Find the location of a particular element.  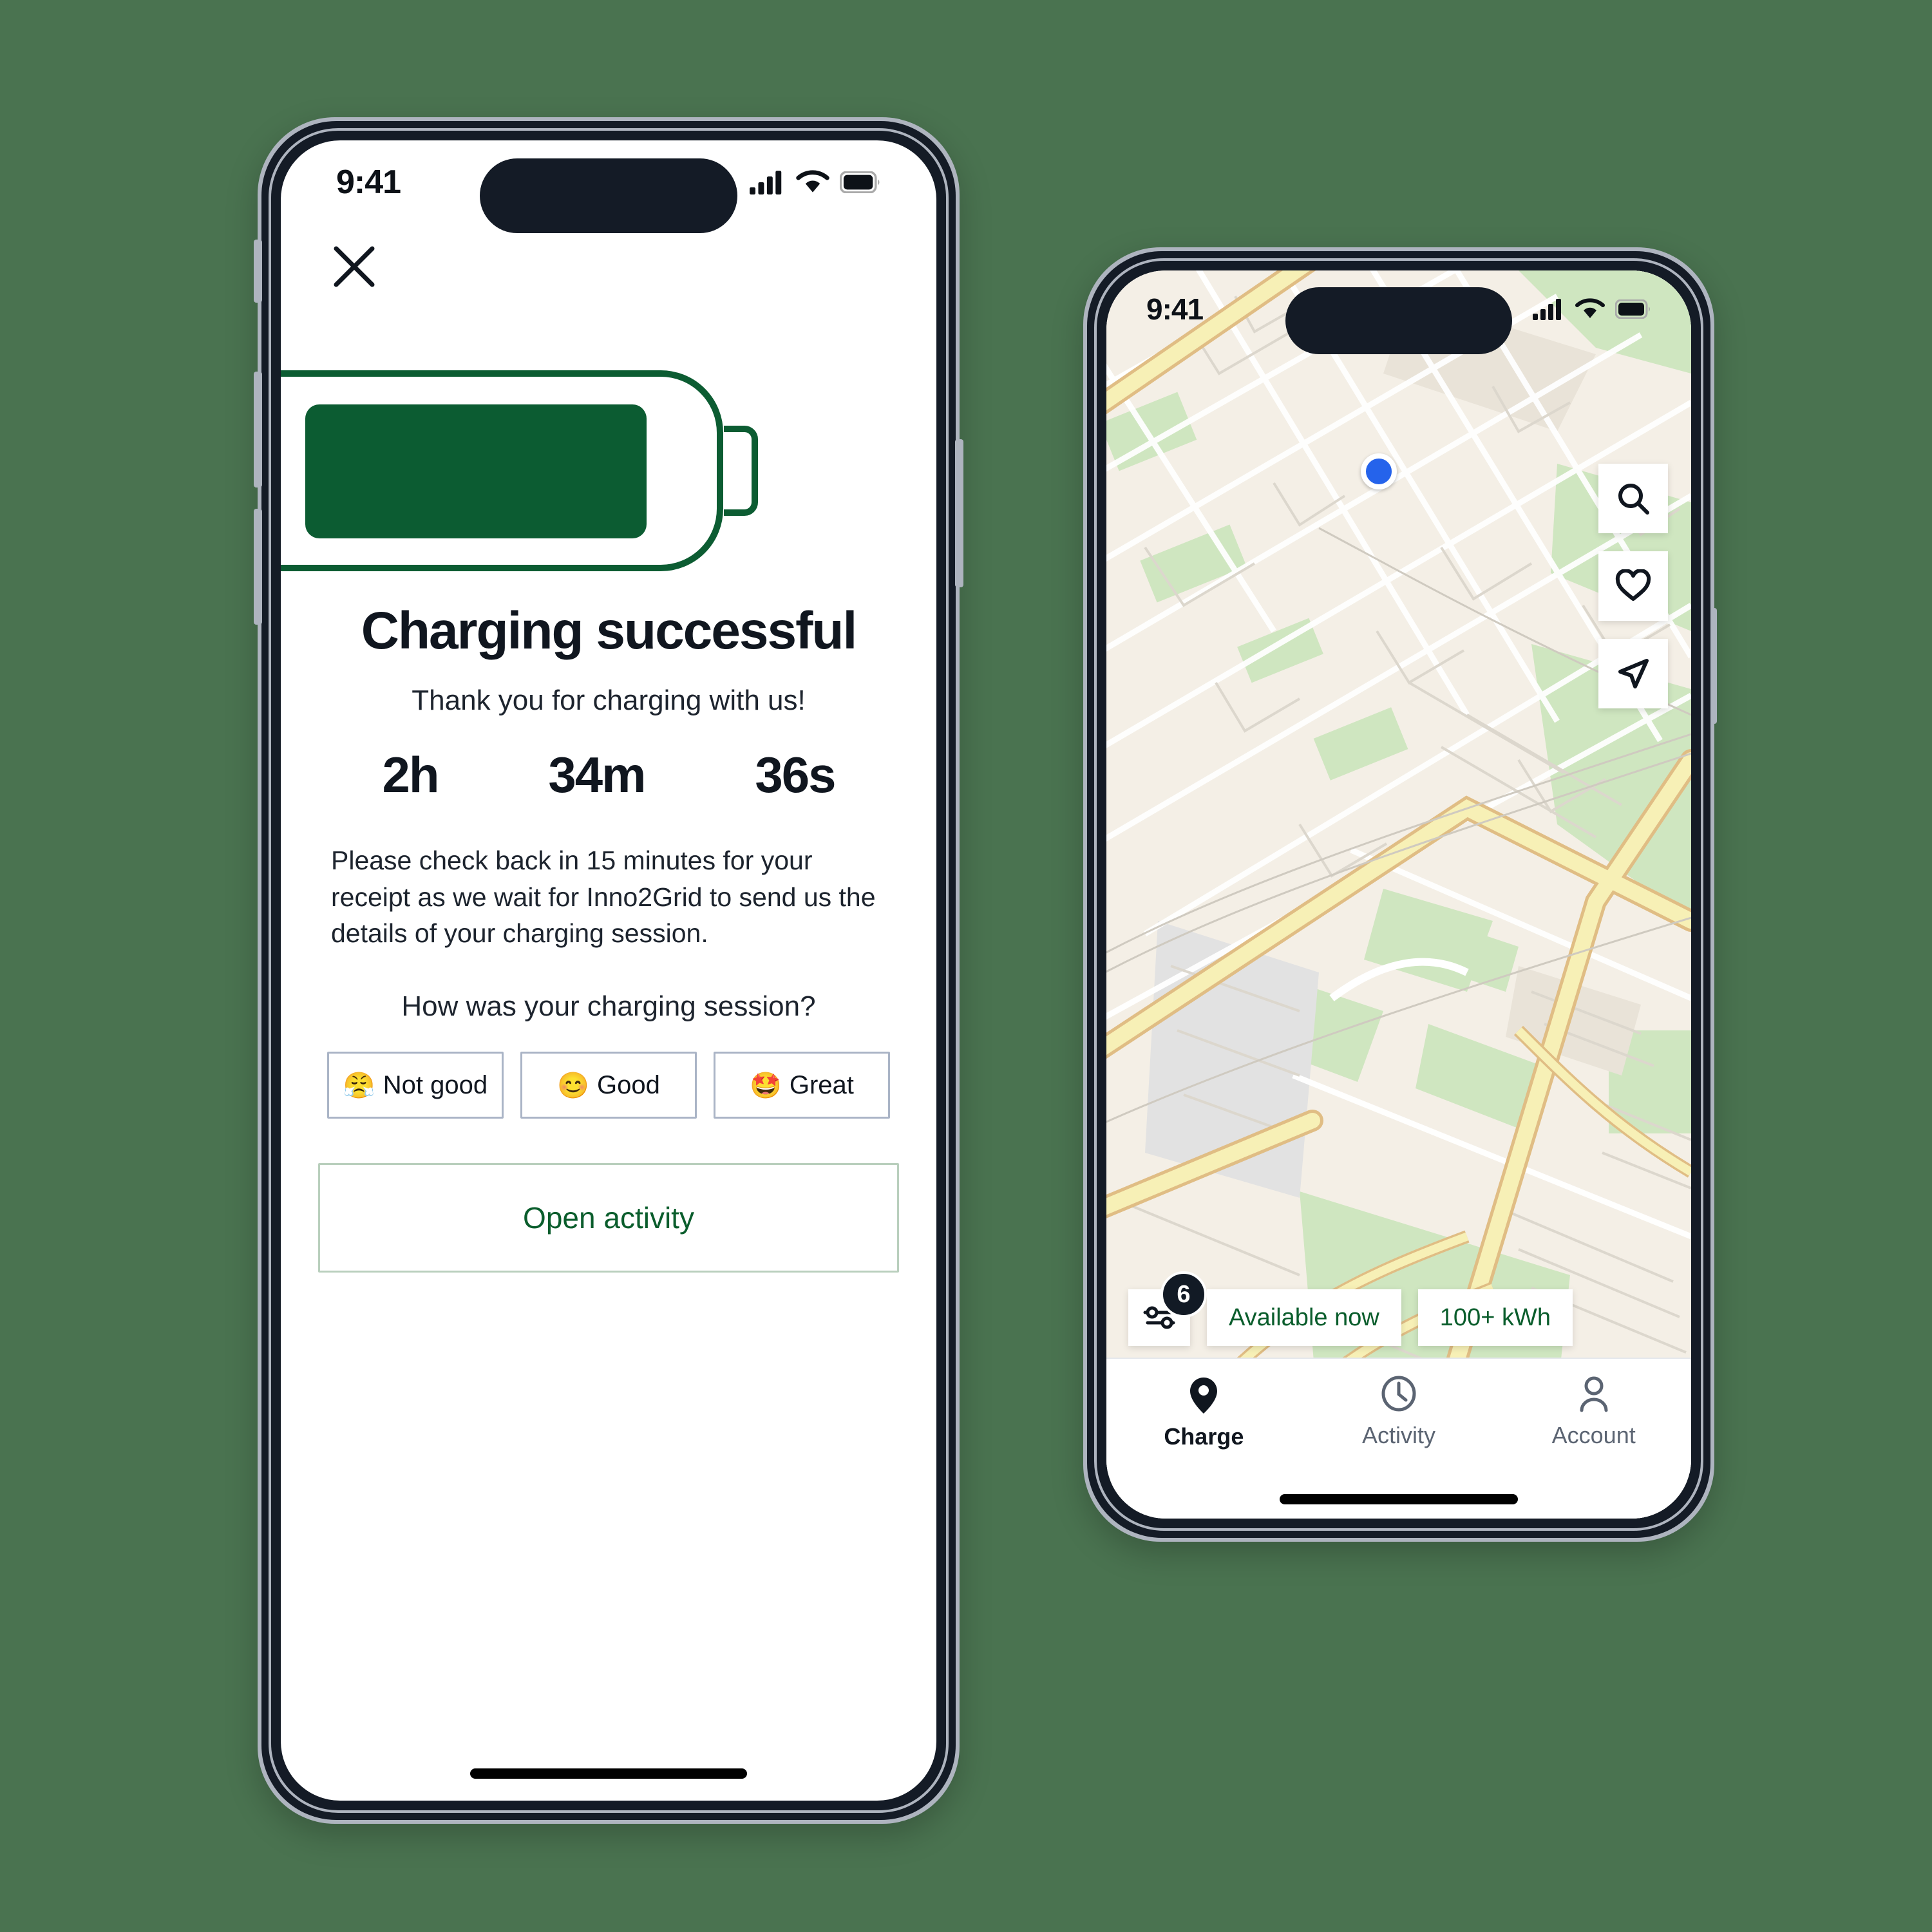

duration-hours: 2h is located at coordinates (411, 775).